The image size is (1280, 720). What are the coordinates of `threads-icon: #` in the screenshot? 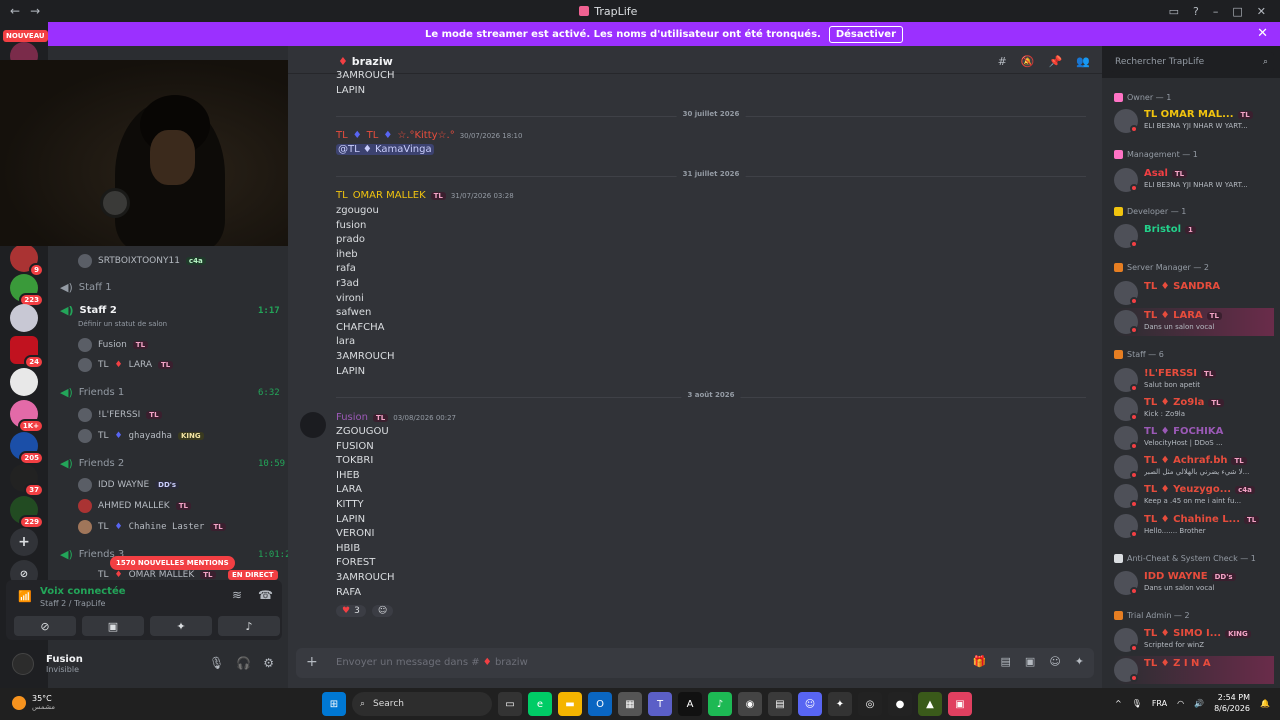 It's located at (1002, 61).